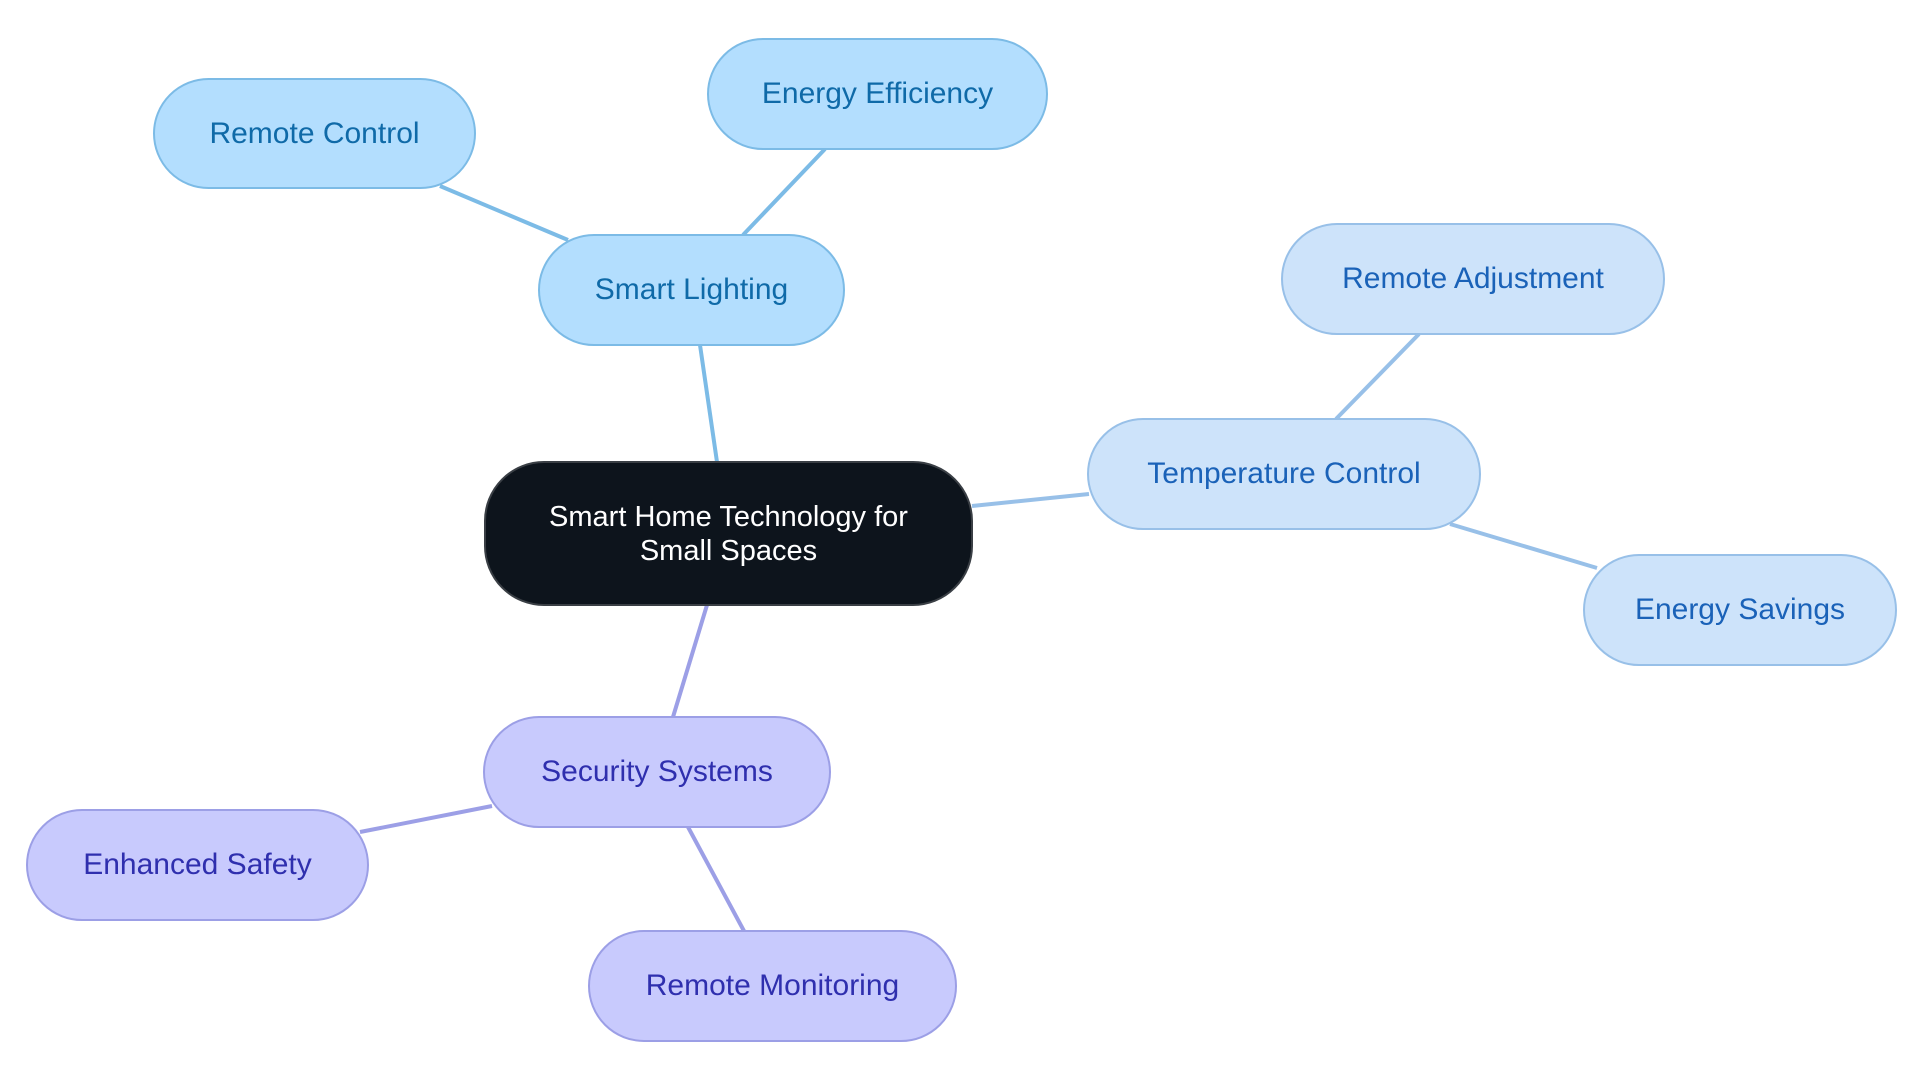 This screenshot has height=1083, width=1920. I want to click on node-label: Remote Adjustment, so click(1473, 278).